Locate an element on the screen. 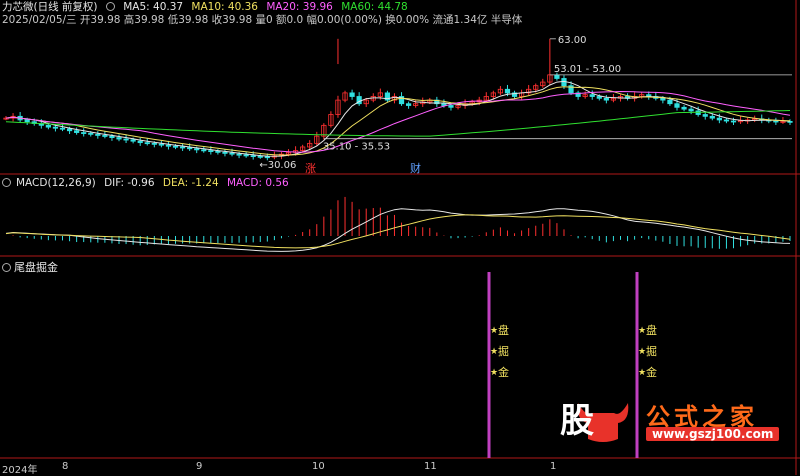 Image resolution: width=800 pixels, height=476 pixels. event-marker-up: 涨 is located at coordinates (310, 168).